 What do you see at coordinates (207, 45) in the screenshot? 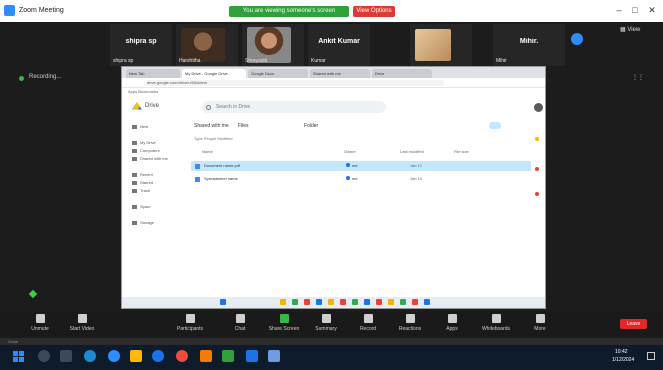
I see `participant-tile: Harshitha` at bounding box center [207, 45].